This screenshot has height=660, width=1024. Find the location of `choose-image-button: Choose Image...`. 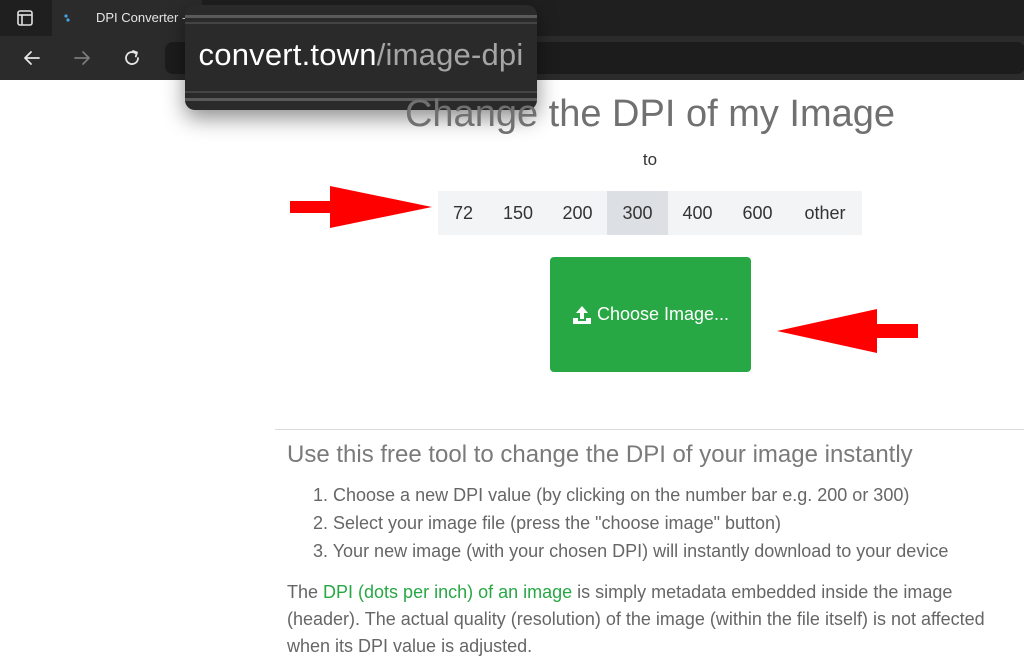

choose-image-button: Choose Image... is located at coordinates (650, 314).